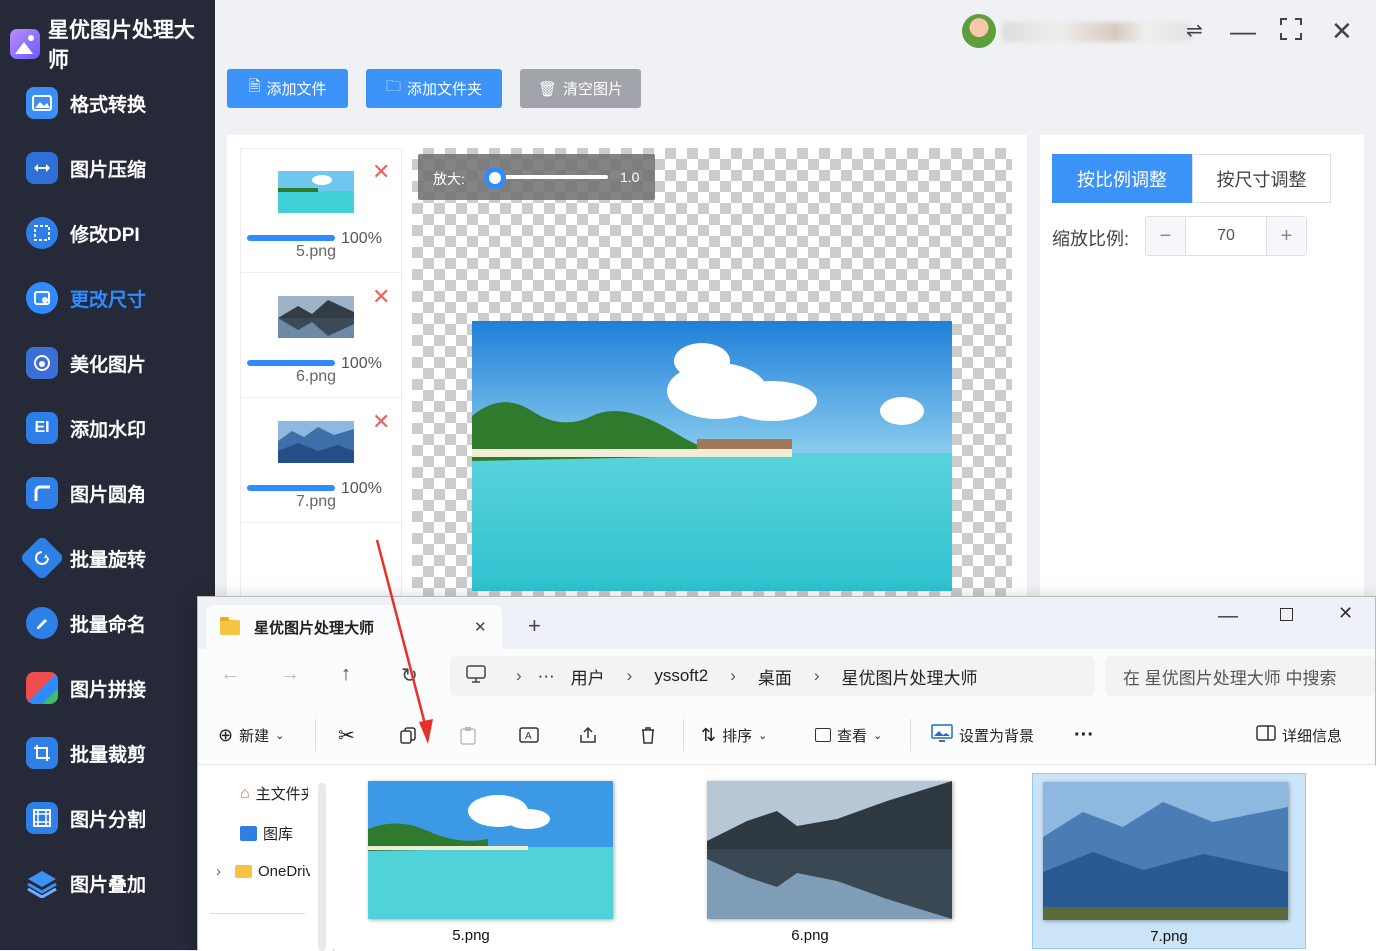 The height and width of the screenshot is (951, 1376). I want to click on breadcrumb-item: 星优图片处理大师, so click(910, 676).